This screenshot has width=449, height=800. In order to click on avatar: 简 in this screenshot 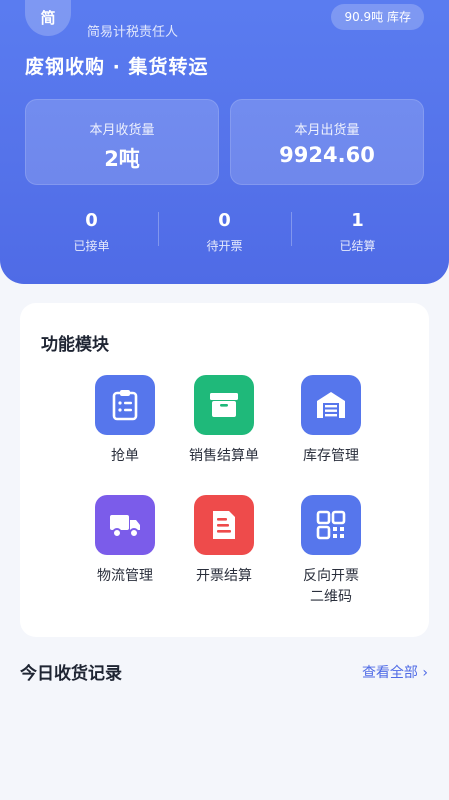, I will do `click(48, 18)`.